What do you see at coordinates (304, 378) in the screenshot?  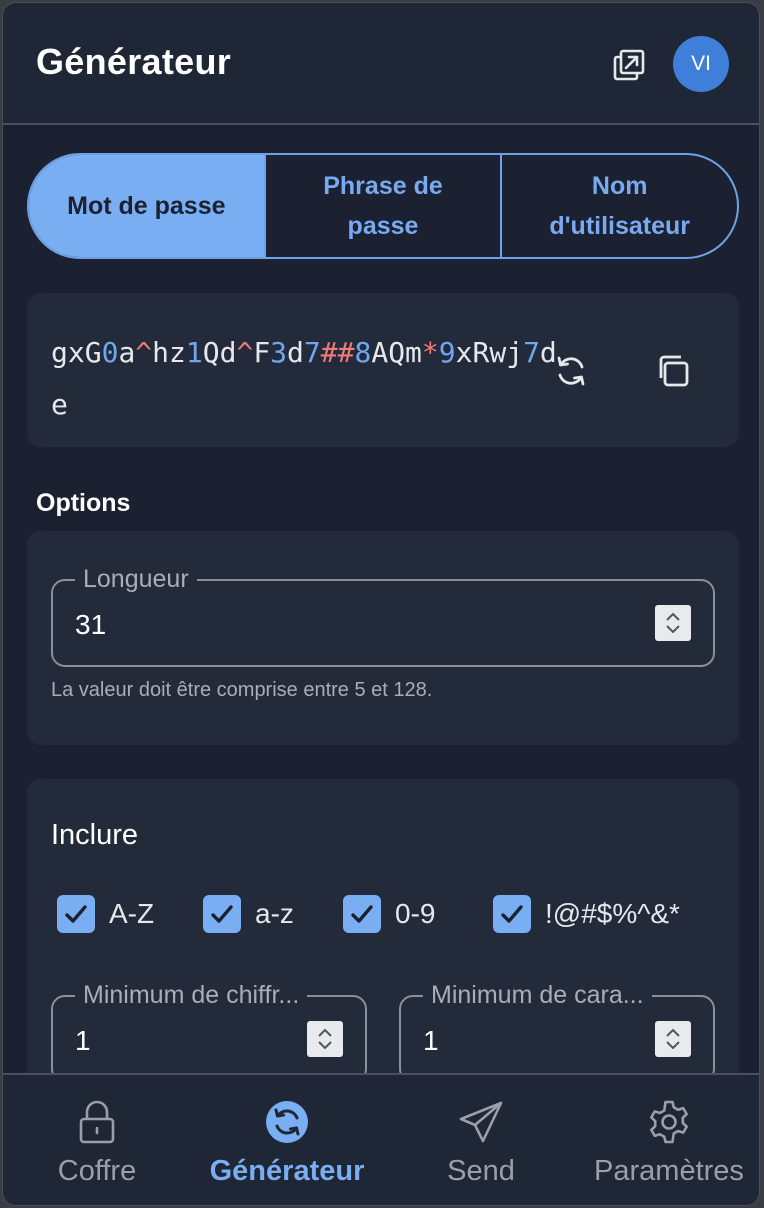 I see `generated-password: gxG0a^hz1Qd^F3d7##8AQm*9xRwj7de` at bounding box center [304, 378].